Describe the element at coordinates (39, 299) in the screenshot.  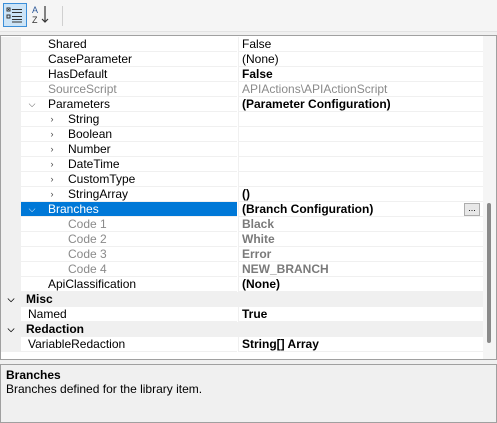
I see `category-label: Misc` at that location.